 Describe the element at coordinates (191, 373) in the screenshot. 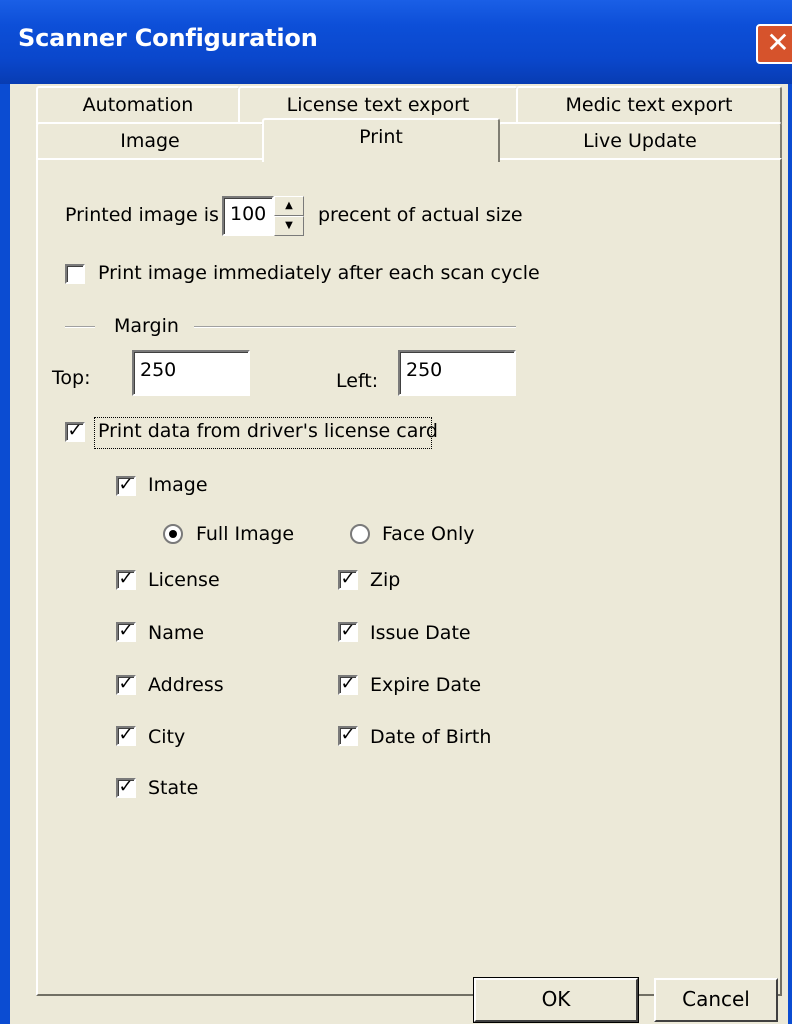

I see `top-margin-input: 250` at that location.